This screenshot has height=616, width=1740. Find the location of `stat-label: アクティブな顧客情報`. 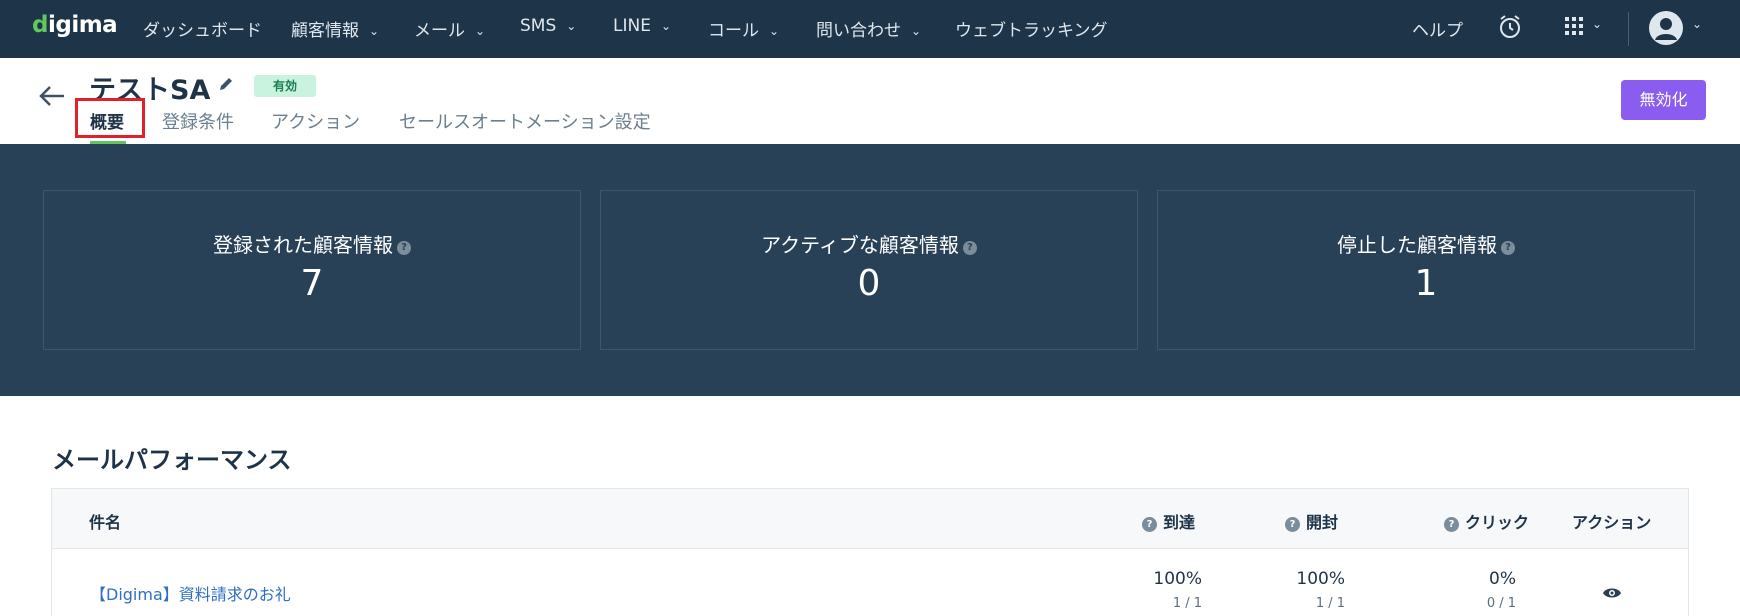

stat-label: アクティブな顧客情報 is located at coordinates (860, 245).